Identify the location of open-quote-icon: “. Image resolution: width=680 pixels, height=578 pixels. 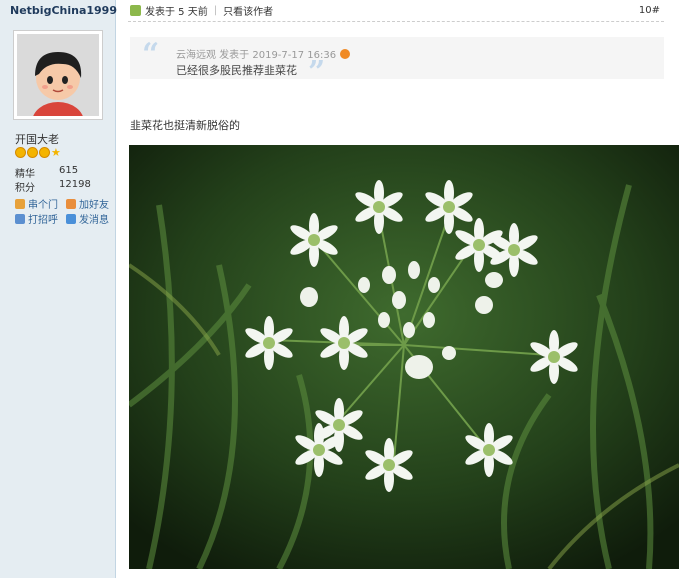
(151, 54).